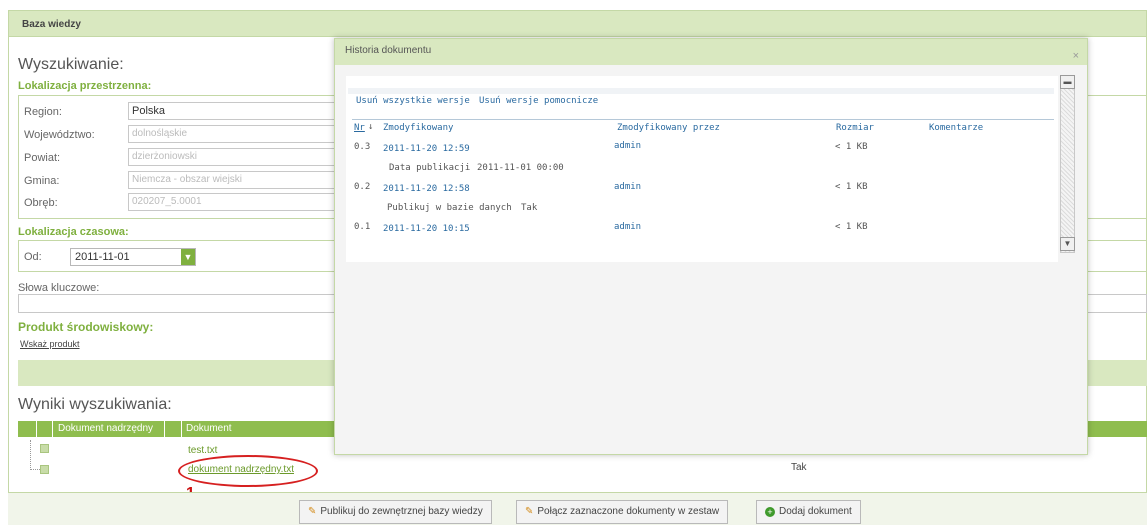 Image resolution: width=1147 pixels, height=525 pixels. What do you see at coordinates (106, 428) in the screenshot?
I see `column-parent-document: Dokument nadrzędny` at bounding box center [106, 428].